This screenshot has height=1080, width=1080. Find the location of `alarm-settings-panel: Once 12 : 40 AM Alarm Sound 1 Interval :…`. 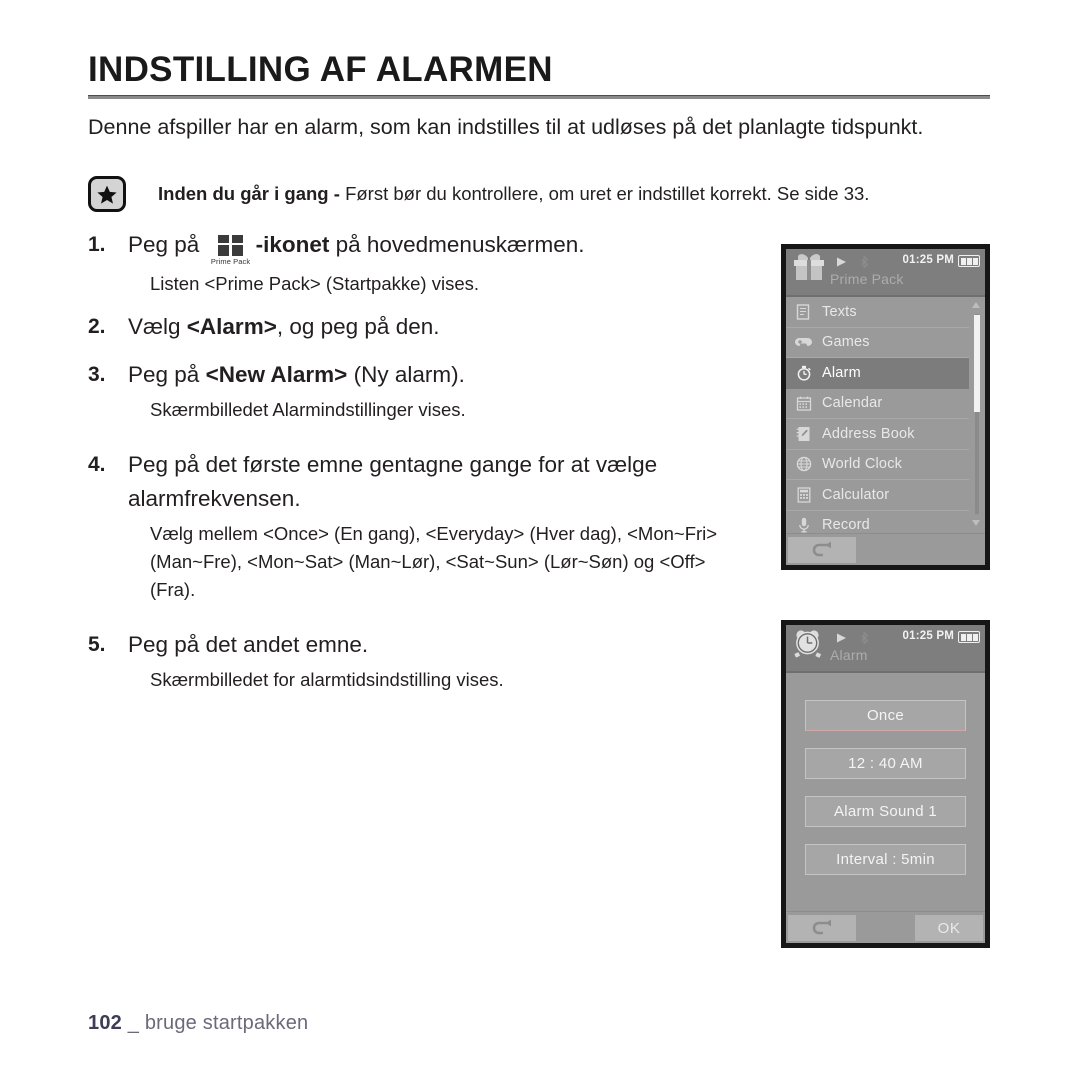

alarm-settings-panel: Once 12 : 40 AM Alarm Sound 1 Interval :… is located at coordinates (885, 793).